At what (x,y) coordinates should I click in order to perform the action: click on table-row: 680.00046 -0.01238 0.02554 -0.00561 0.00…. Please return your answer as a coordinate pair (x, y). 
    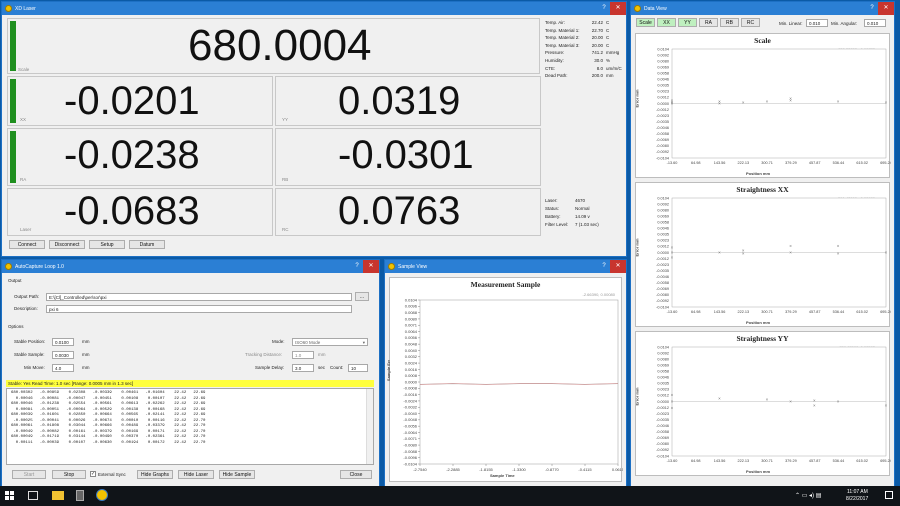
    Looking at the image, I should click on (108, 405).